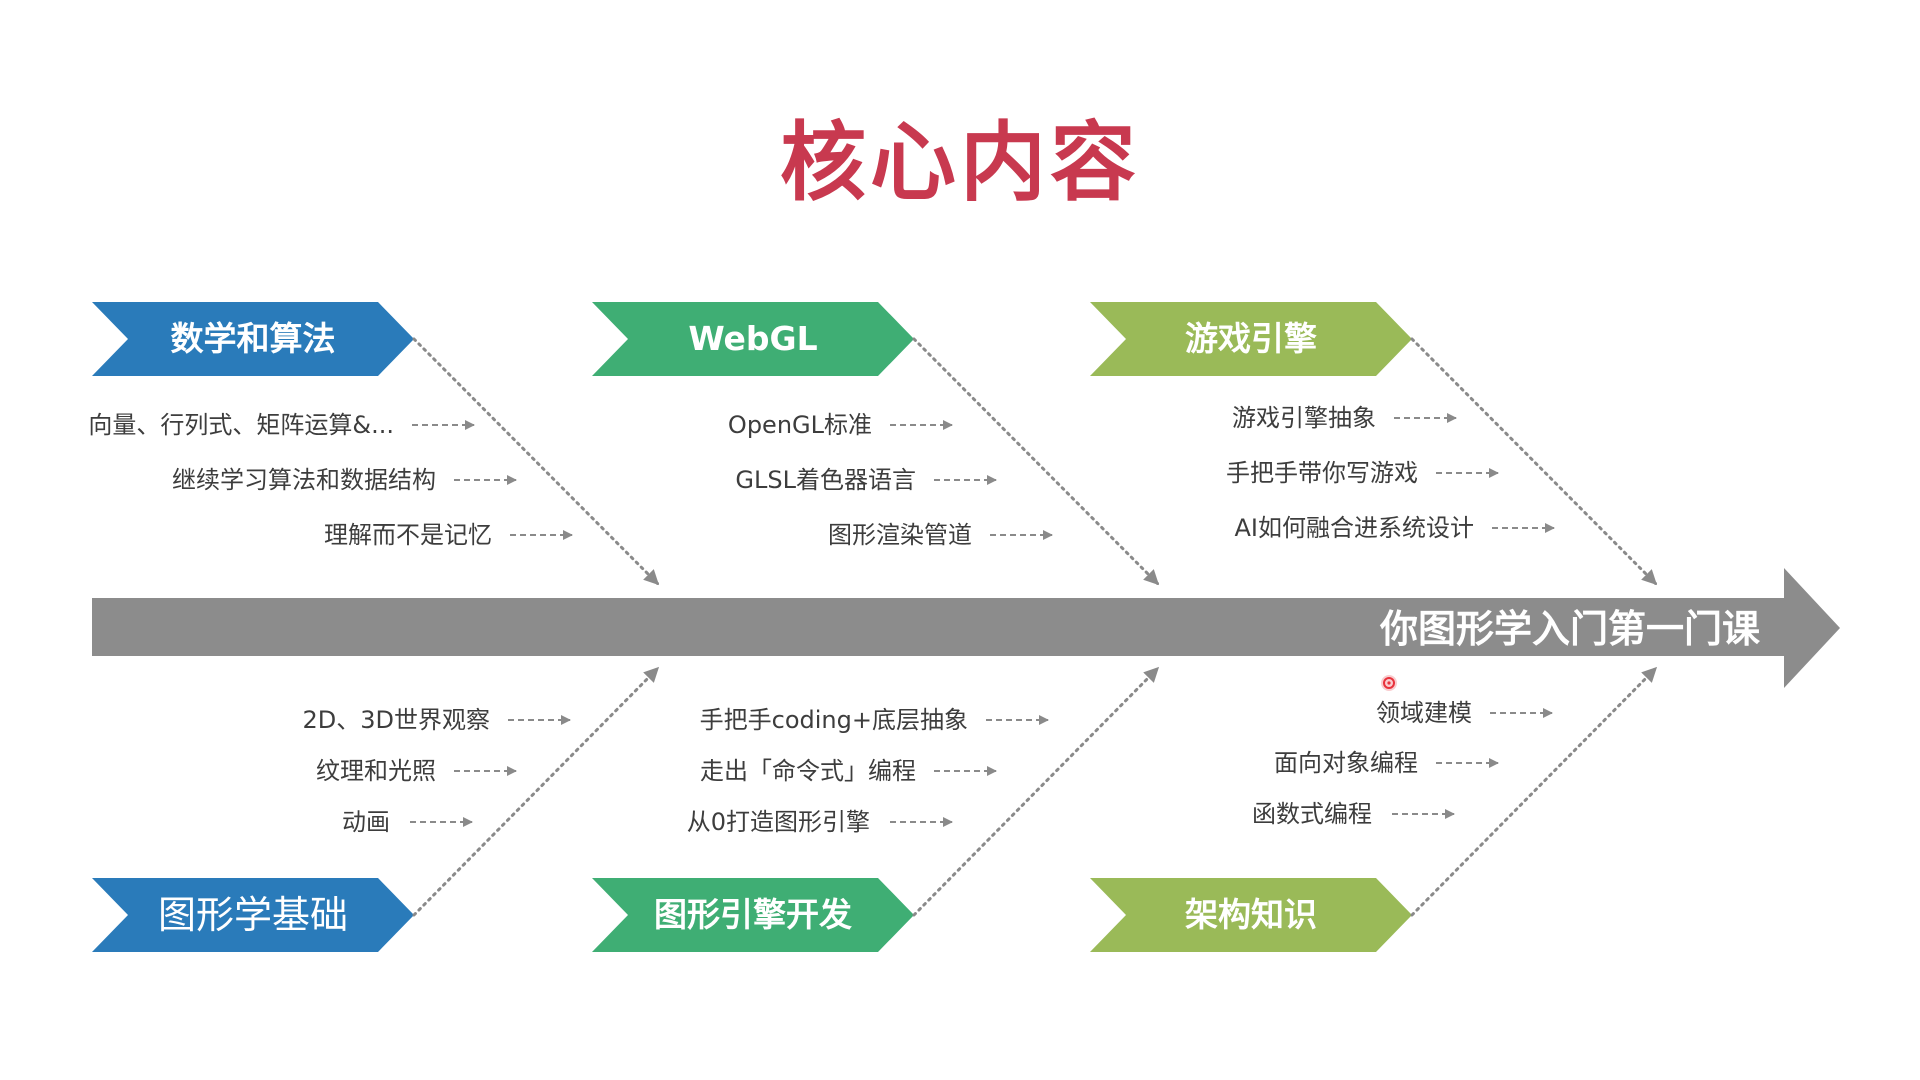 The image size is (1920, 1080). What do you see at coordinates (366, 822) in the screenshot?
I see `list-item: 动画` at bounding box center [366, 822].